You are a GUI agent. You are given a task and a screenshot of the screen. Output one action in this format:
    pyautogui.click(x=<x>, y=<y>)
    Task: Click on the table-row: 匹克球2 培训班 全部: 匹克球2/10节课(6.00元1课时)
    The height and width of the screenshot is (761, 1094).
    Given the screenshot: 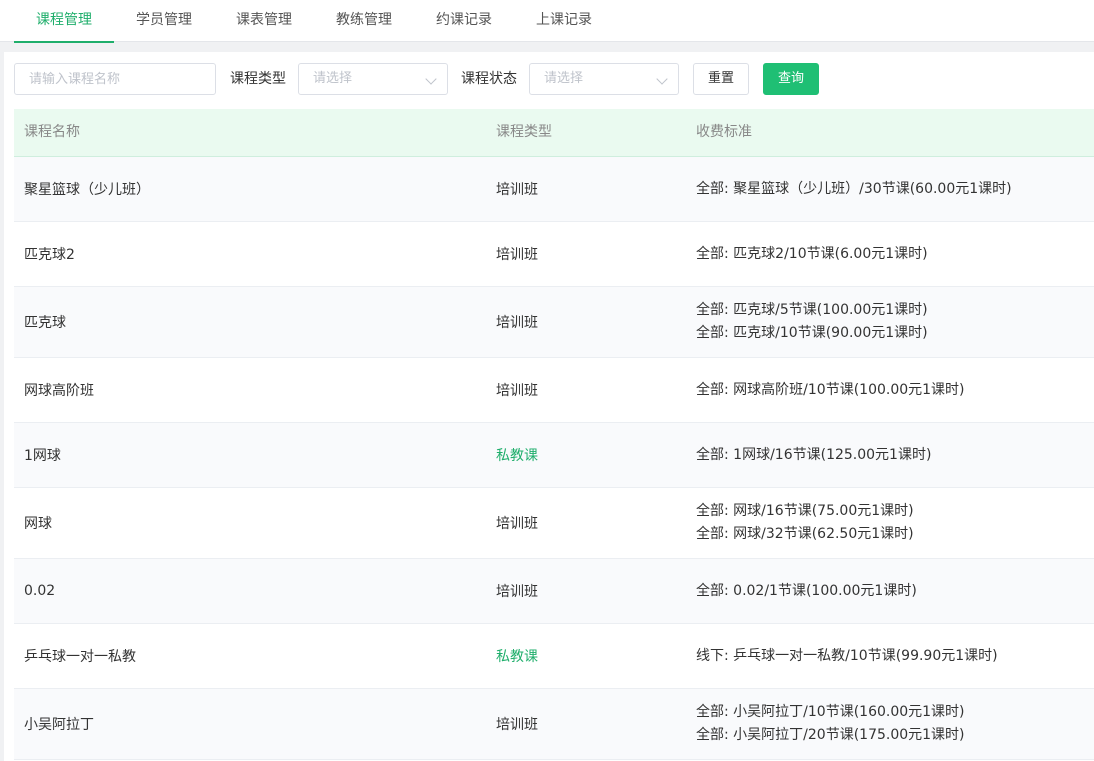 What is the action you would take?
    pyautogui.click(x=554, y=254)
    